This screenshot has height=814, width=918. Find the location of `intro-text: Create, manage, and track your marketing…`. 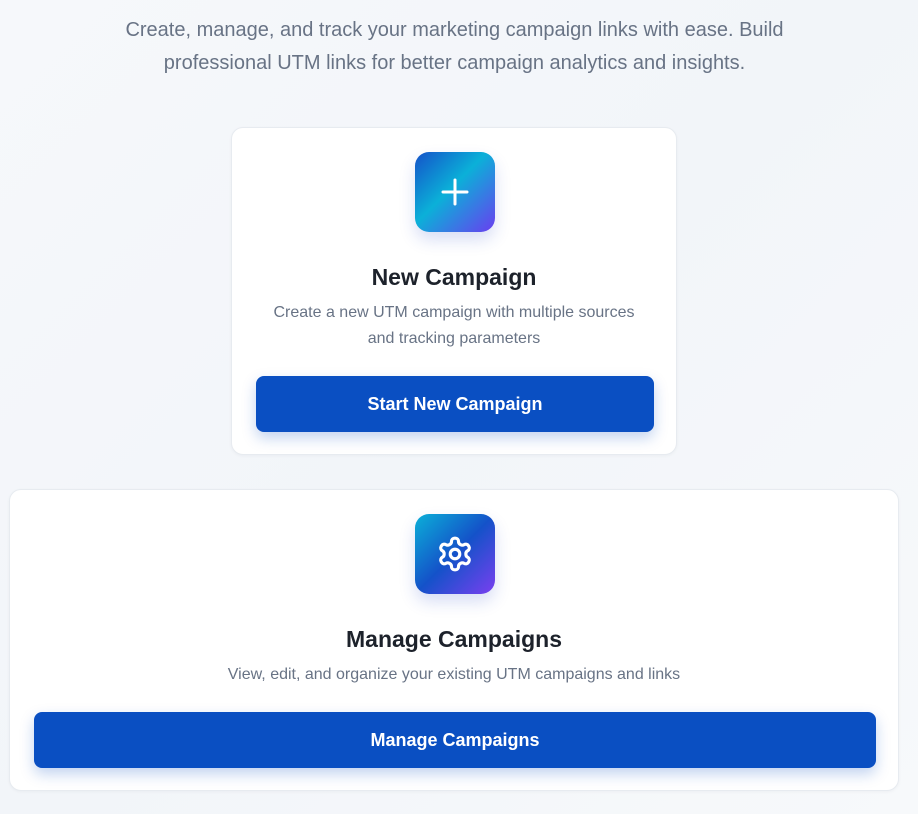

intro-text: Create, manage, and track your marketing… is located at coordinates (454, 46).